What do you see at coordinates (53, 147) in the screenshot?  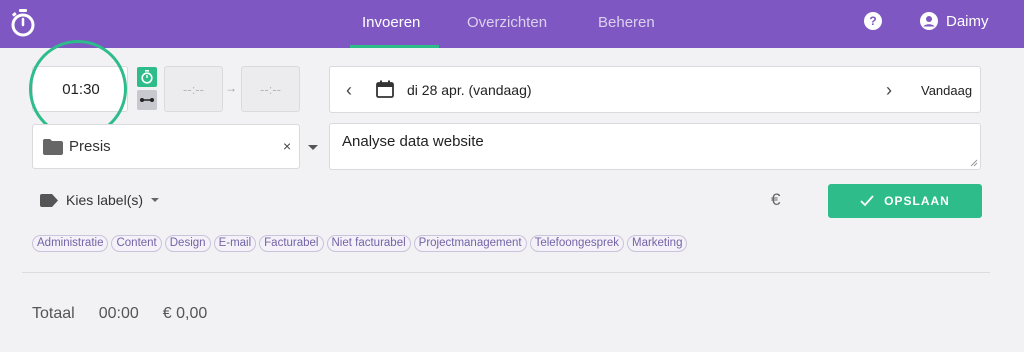 I see `folder-icon` at bounding box center [53, 147].